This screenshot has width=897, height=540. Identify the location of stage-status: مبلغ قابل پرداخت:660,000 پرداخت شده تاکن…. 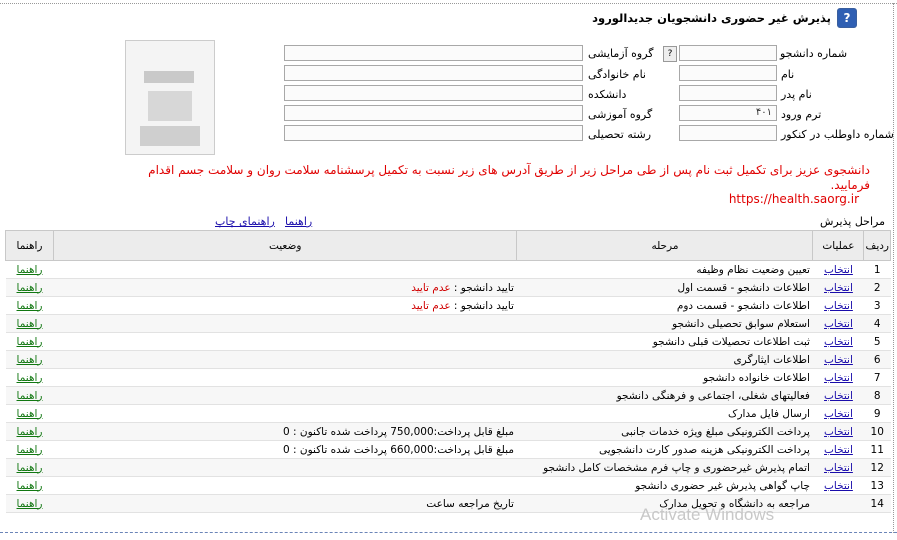
(285, 449).